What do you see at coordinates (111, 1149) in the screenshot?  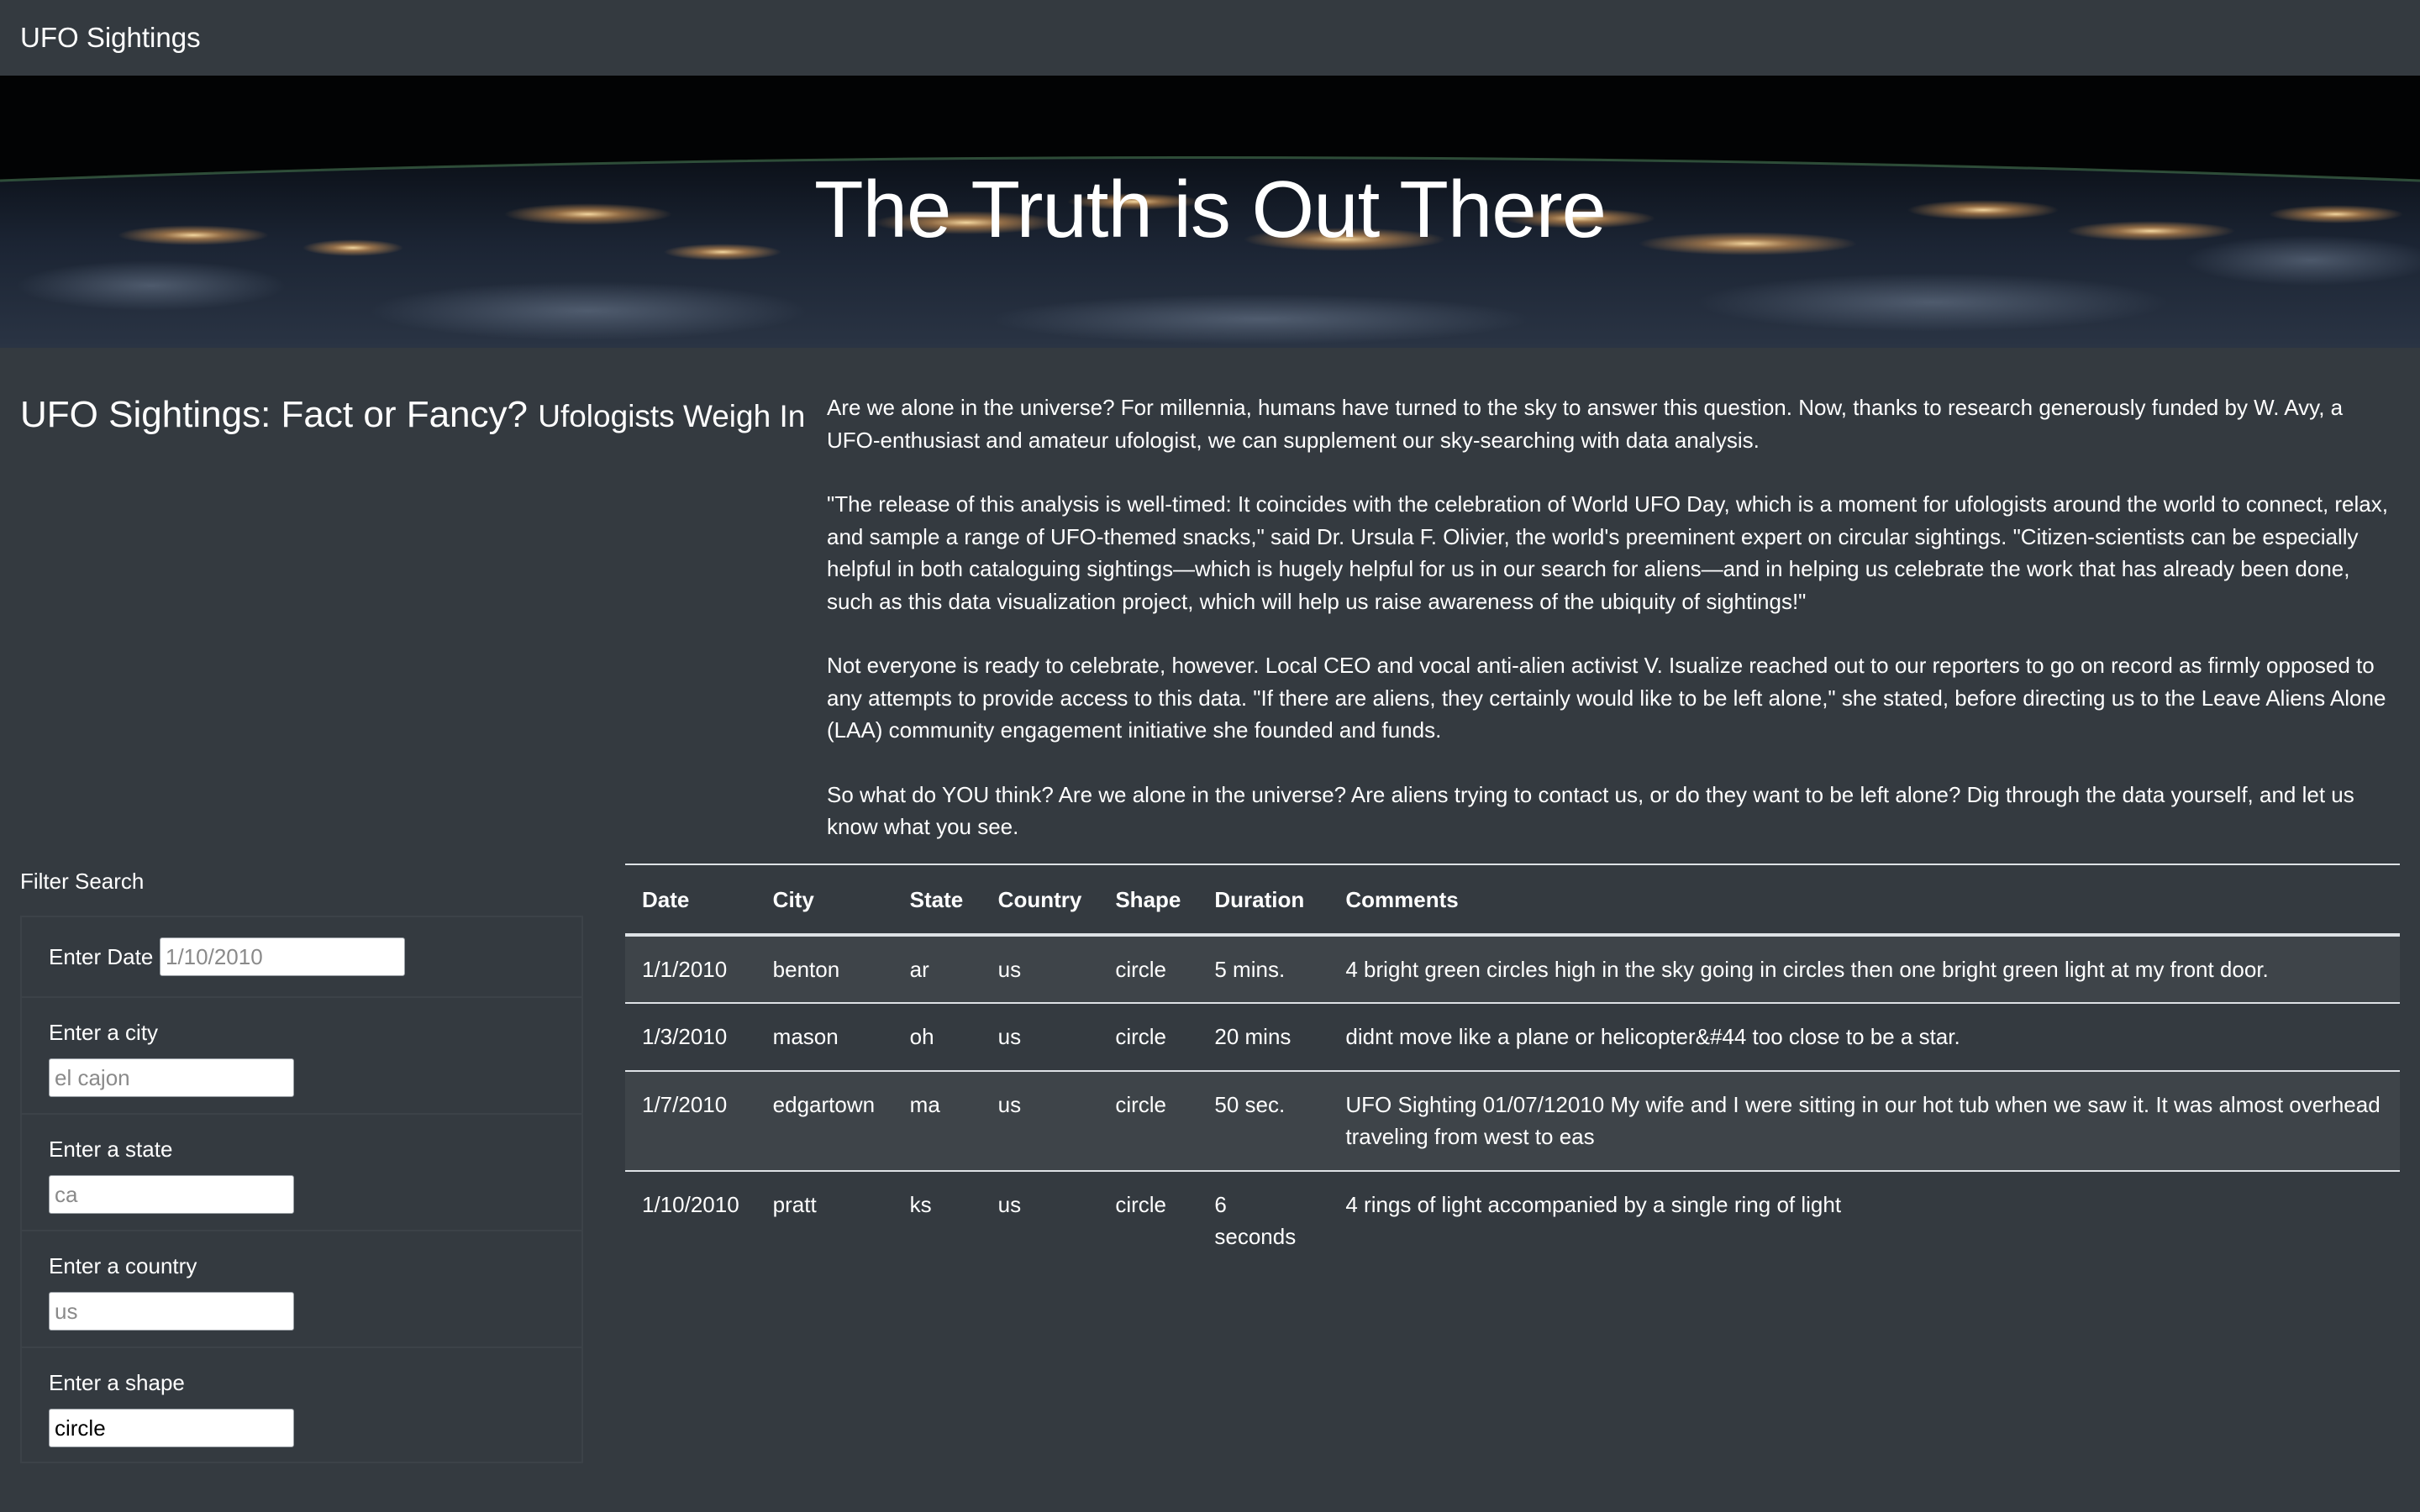 I see `state-label: Enter a state` at bounding box center [111, 1149].